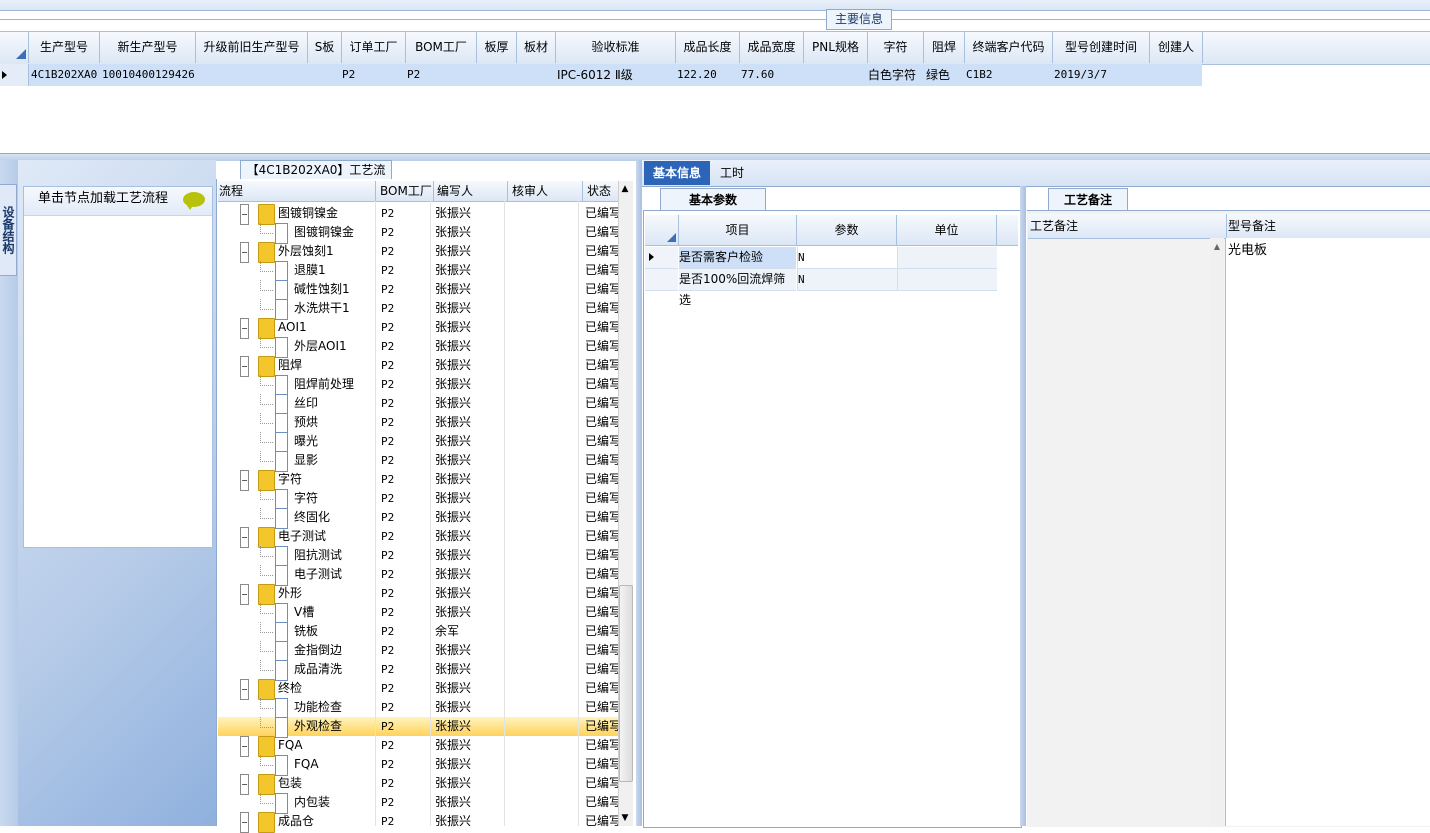 The width and height of the screenshot is (1430, 833). I want to click on tree-row: 字符 P2 张振兴 已编写, so click(418, 499).